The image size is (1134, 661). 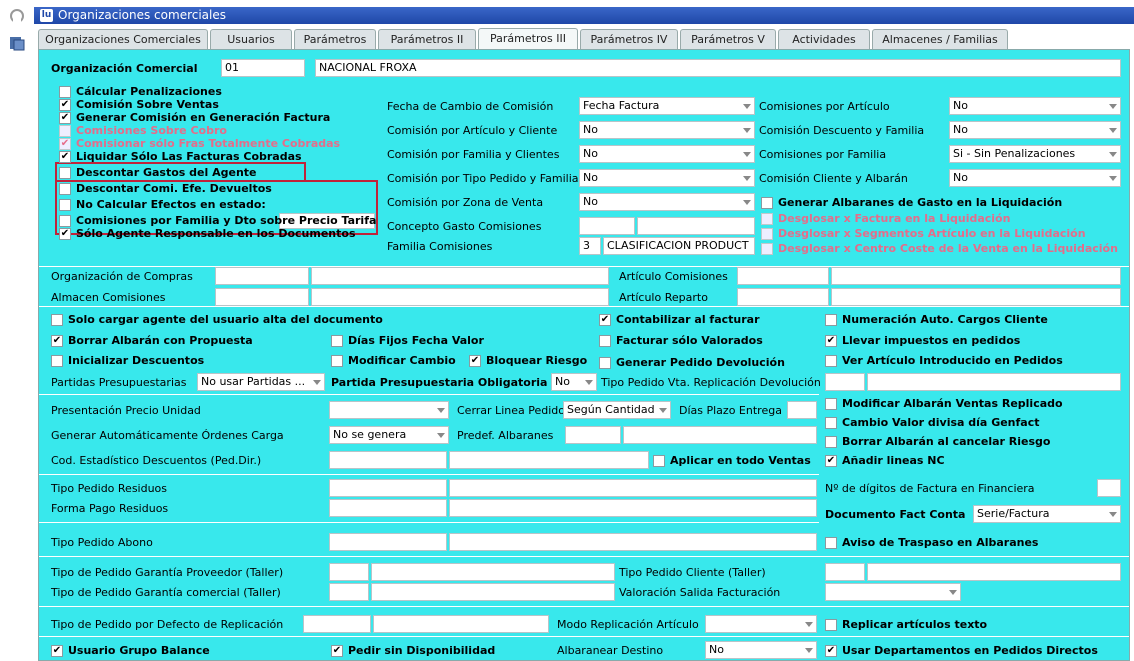 What do you see at coordinates (139, 105) in the screenshot?
I see `chk-comision-sobre-ventas: ✔ Comisión Sobre Ventas` at bounding box center [139, 105].